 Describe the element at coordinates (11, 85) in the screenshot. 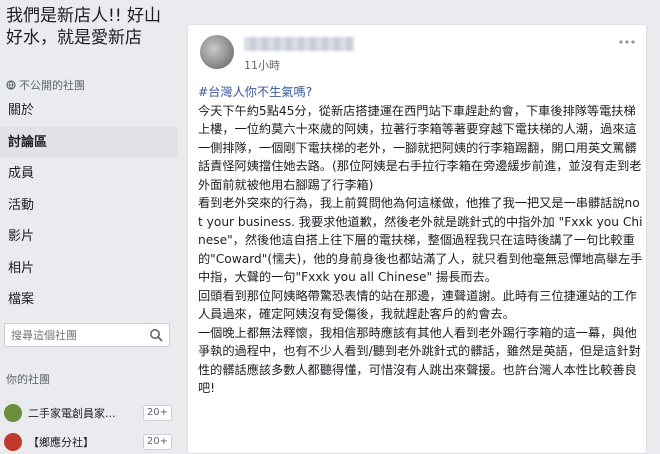

I see `globe-icon` at that location.